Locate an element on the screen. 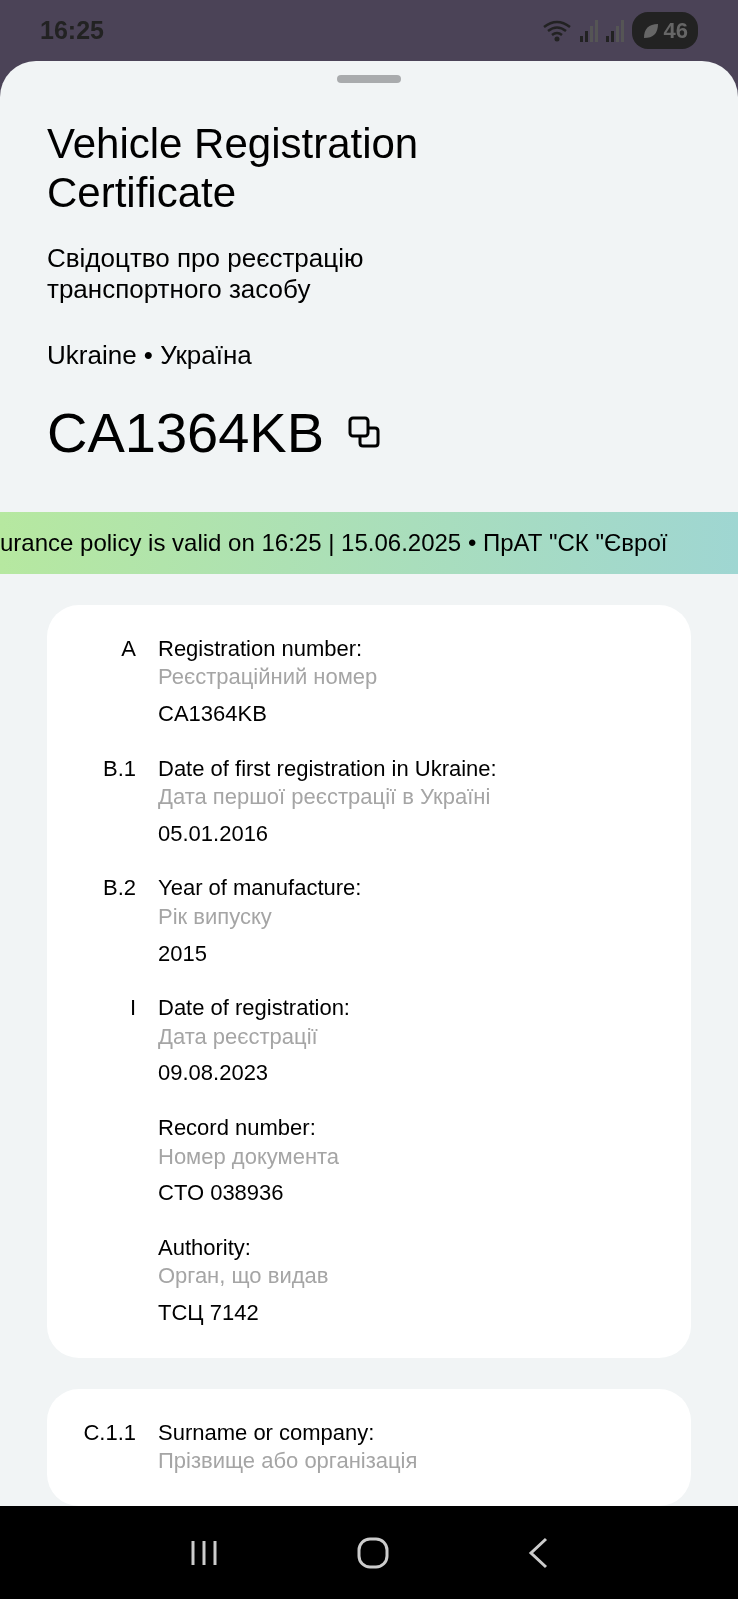 This screenshot has width=738, height=1599. field-value: CTO 038936 is located at coordinates (221, 1193).